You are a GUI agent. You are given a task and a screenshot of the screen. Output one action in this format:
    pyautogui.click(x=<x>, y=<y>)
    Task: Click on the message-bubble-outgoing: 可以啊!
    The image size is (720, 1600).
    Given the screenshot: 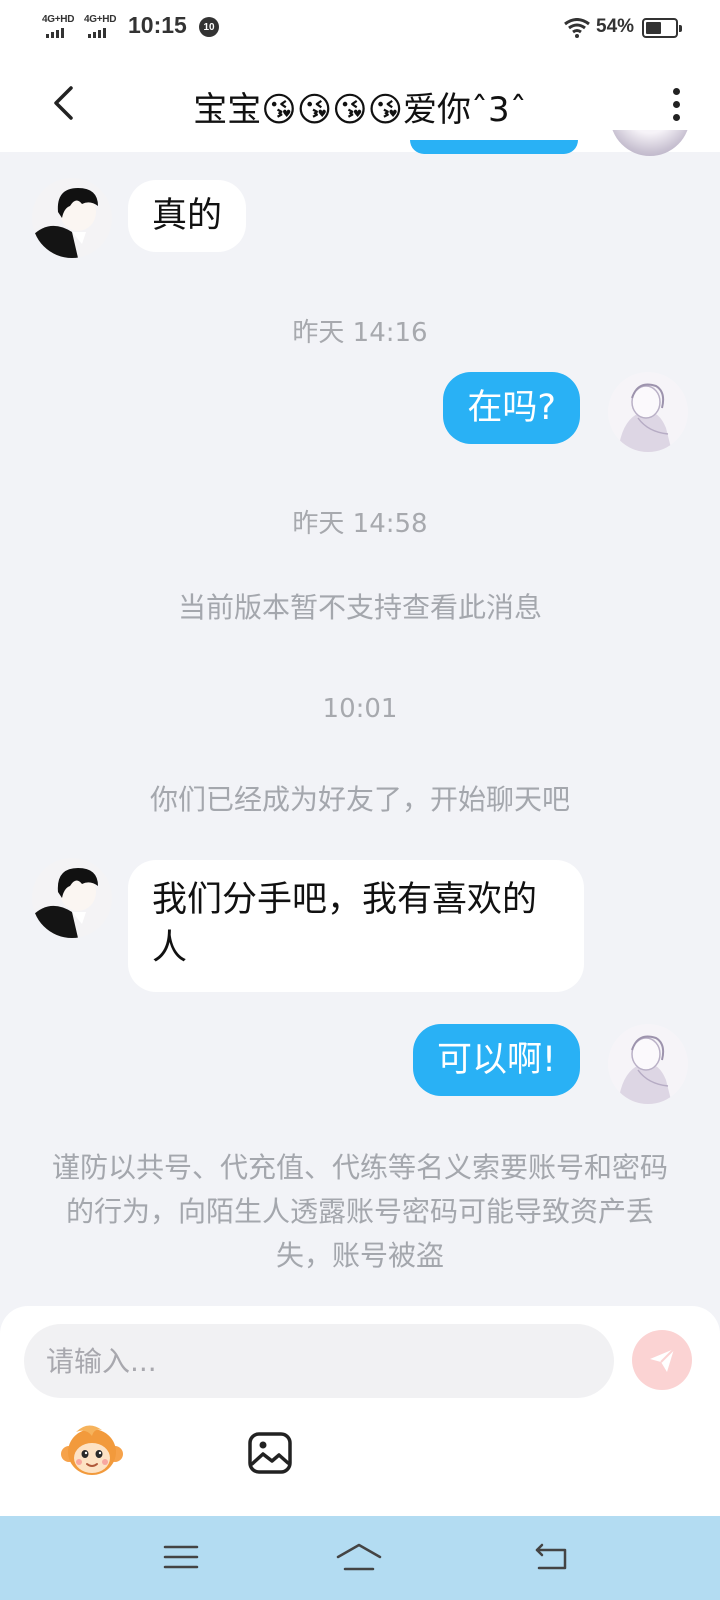 What is the action you would take?
    pyautogui.click(x=496, y=1060)
    